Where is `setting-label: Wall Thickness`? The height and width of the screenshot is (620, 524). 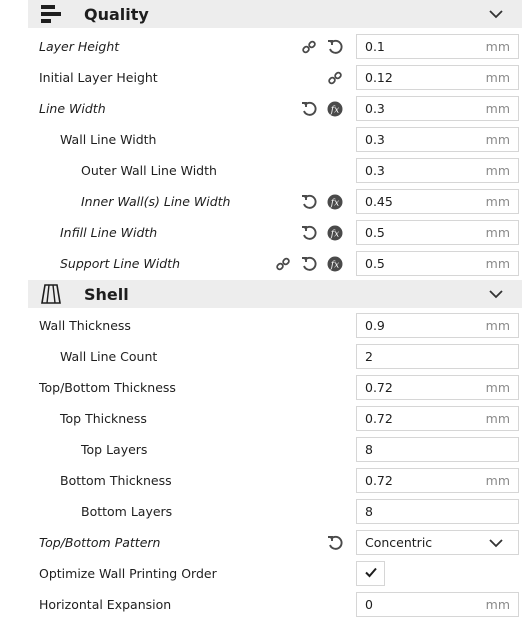
setting-label: Wall Thickness is located at coordinates (85, 325).